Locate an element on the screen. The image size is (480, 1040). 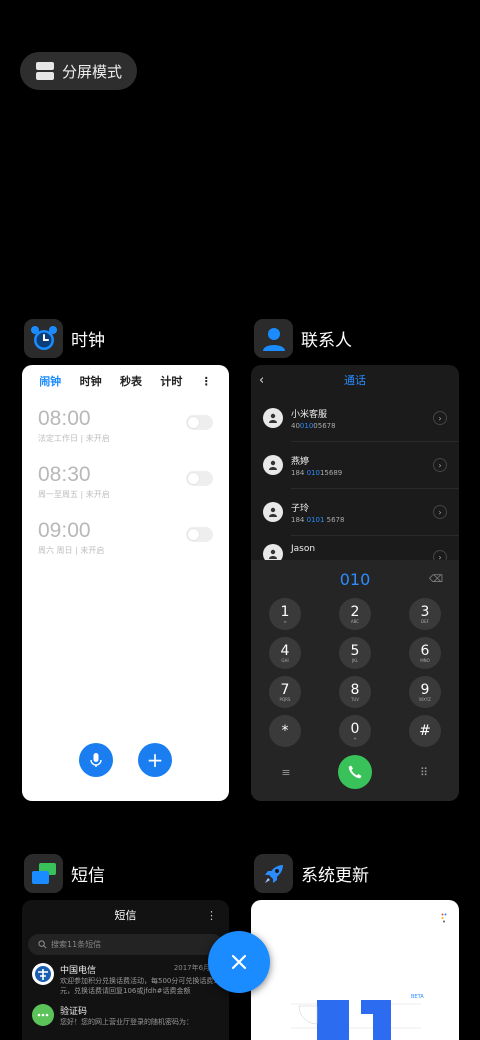
contact-name: 燕婷 is located at coordinates (300, 461).